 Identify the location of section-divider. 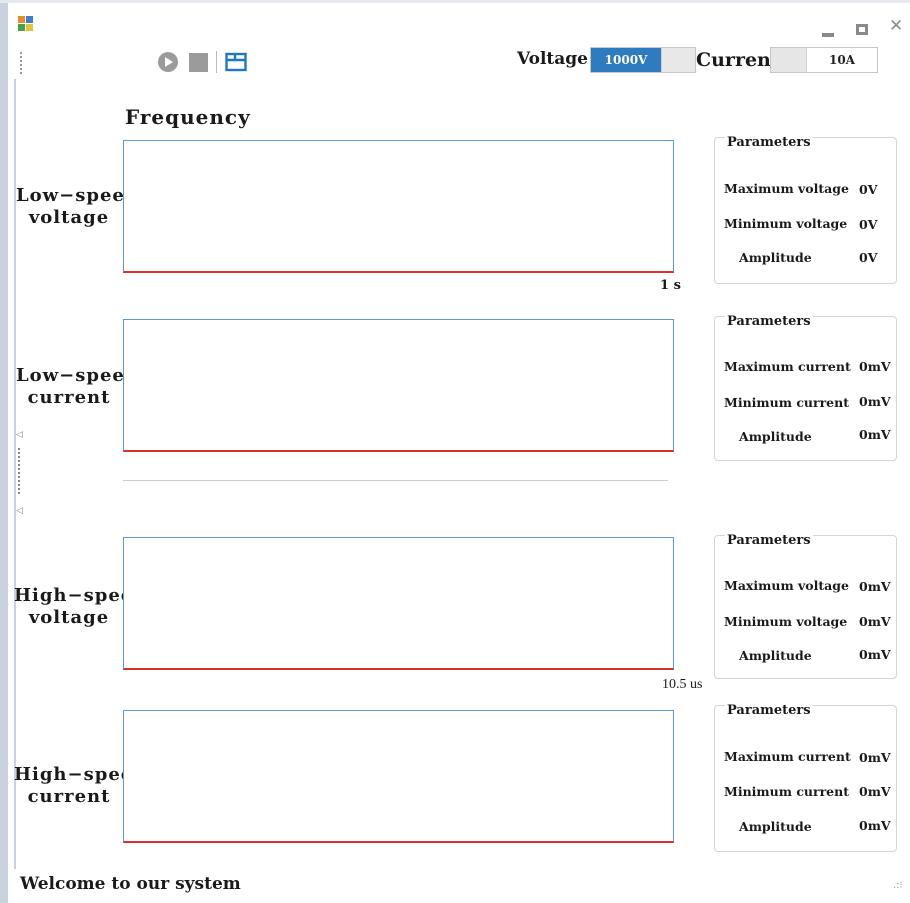
(395, 480).